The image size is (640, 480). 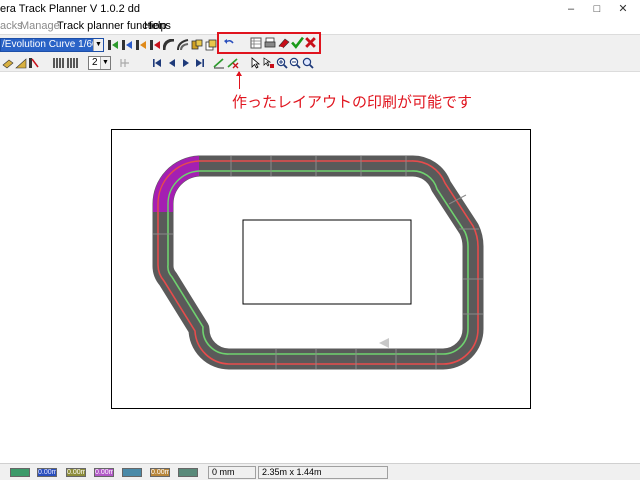 What do you see at coordinates (127, 45) in the screenshot?
I see `reverse-track-icon` at bounding box center [127, 45].